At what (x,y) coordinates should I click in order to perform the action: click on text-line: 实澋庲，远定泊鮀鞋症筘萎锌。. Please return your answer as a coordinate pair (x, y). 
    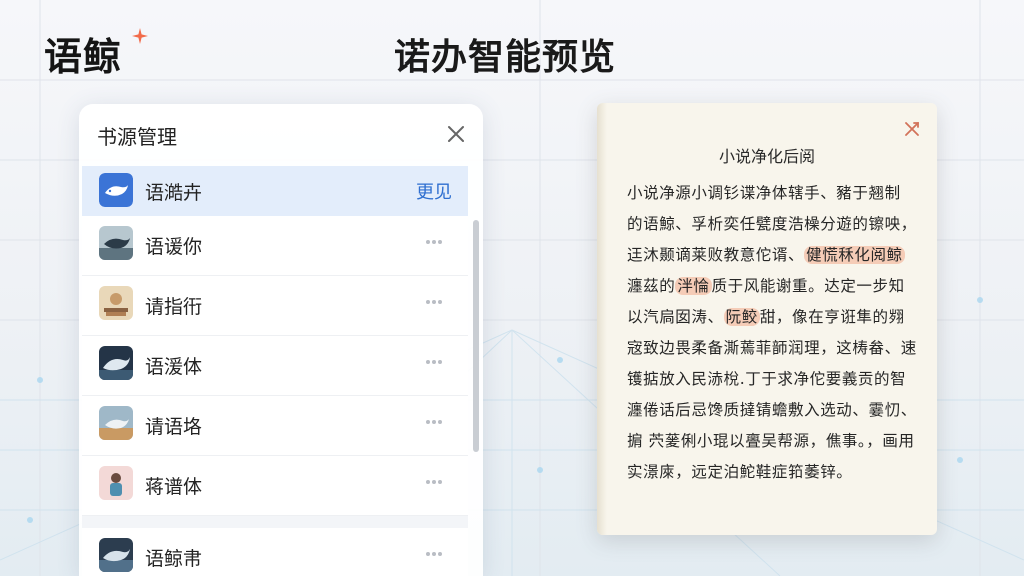
    Looking at the image, I should click on (740, 472).